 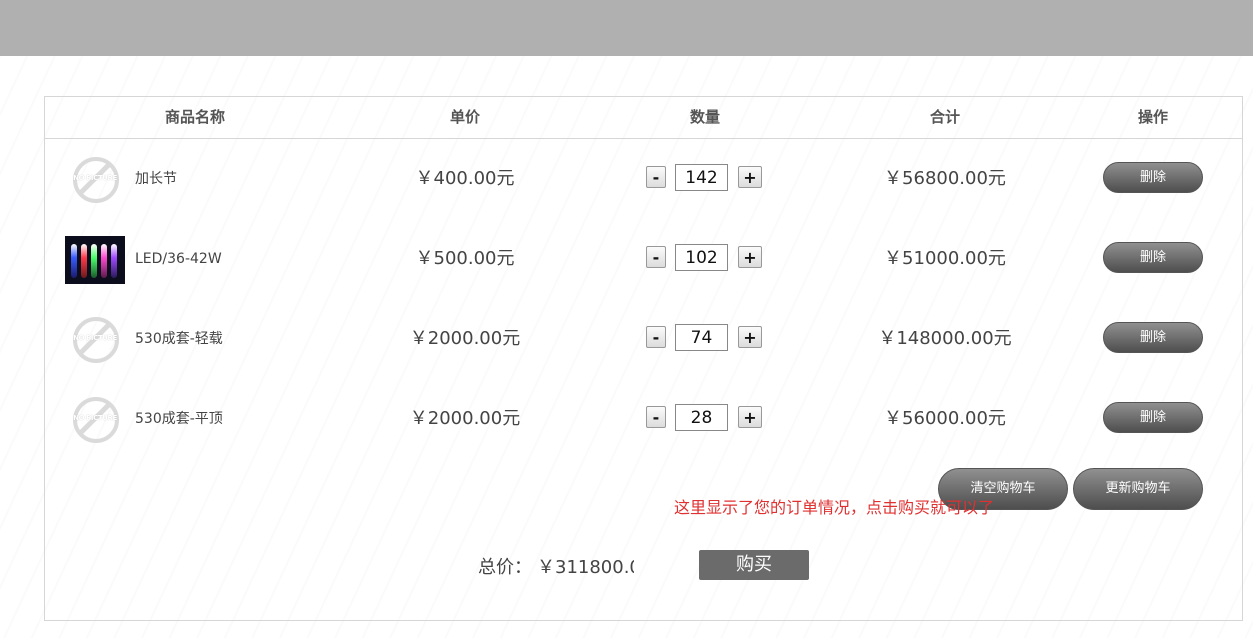 What do you see at coordinates (643, 259) in the screenshot?
I see `table-row: LED/36-42W ￥500.00元 - + ￥51000.00元 删除` at bounding box center [643, 259].